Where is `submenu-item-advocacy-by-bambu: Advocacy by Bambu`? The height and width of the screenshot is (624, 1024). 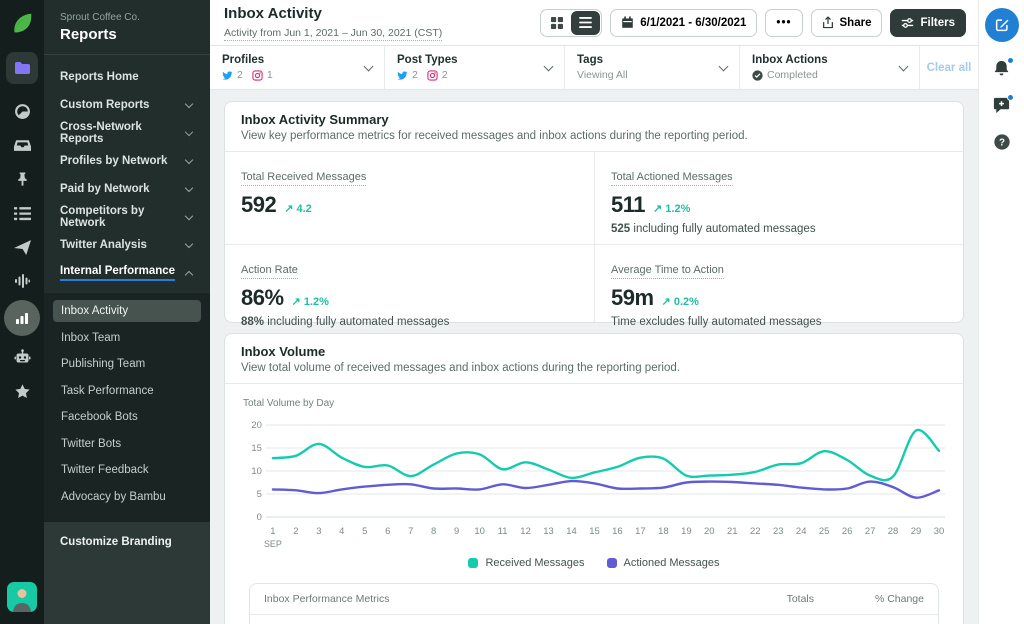
submenu-item-advocacy-by-bambu: Advocacy by Bambu is located at coordinates (127, 497).